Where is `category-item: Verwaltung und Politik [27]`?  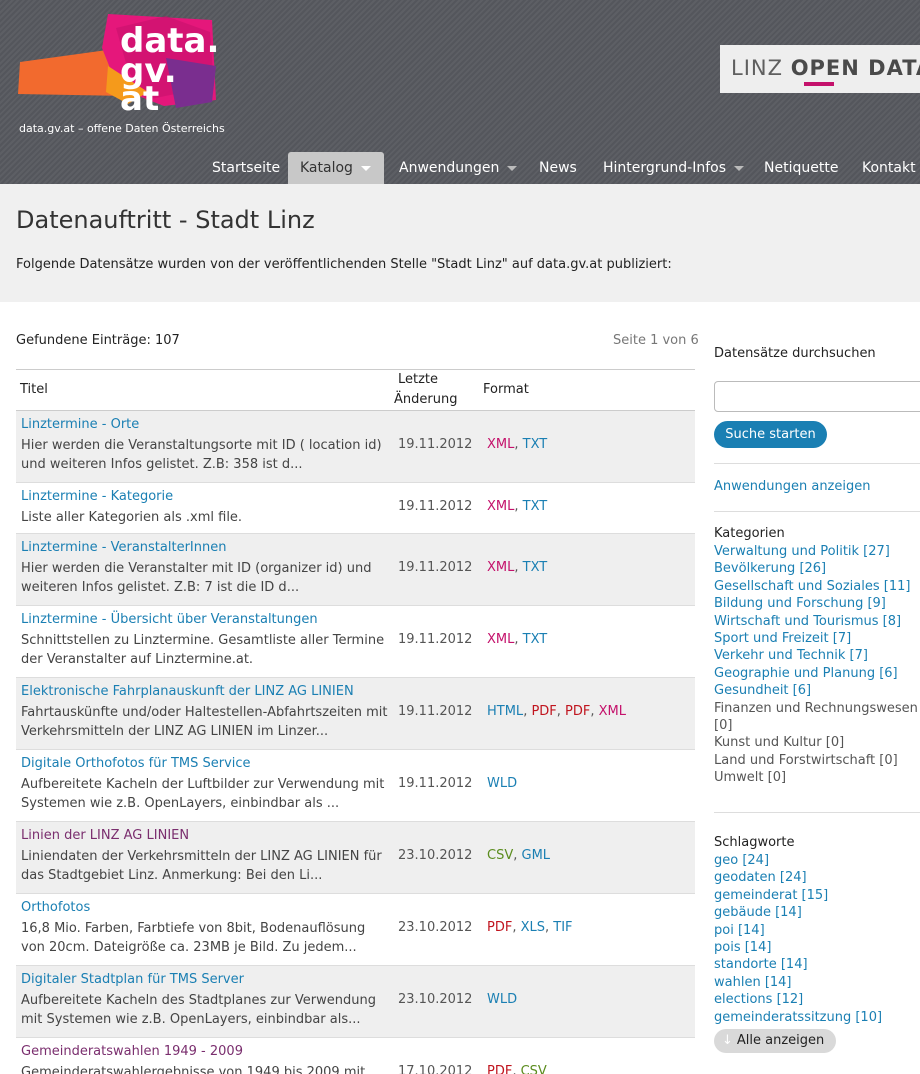 category-item: Verwaltung und Politik [27] is located at coordinates (817, 551).